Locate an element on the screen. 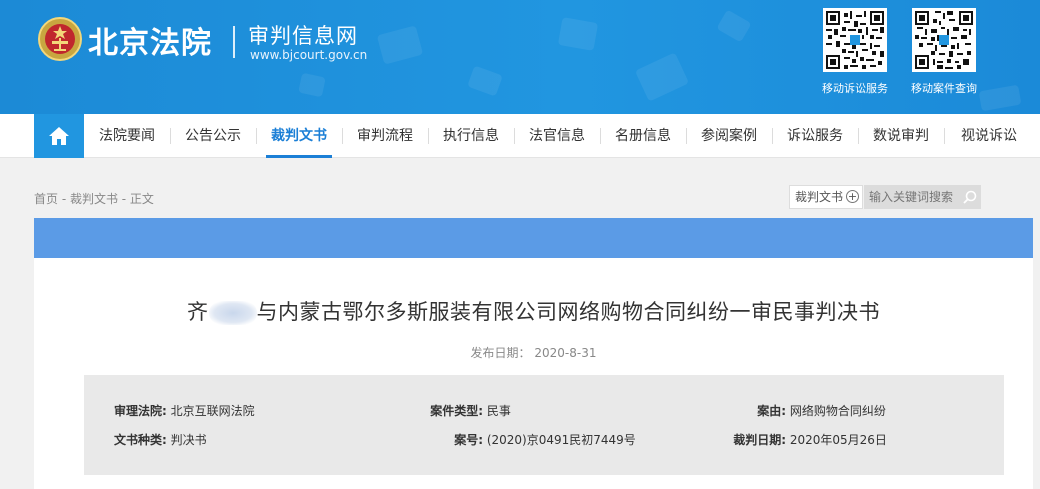 This screenshot has width=1040, height=489. qr-label-case-query: 移动案件查询 is located at coordinates (944, 88).